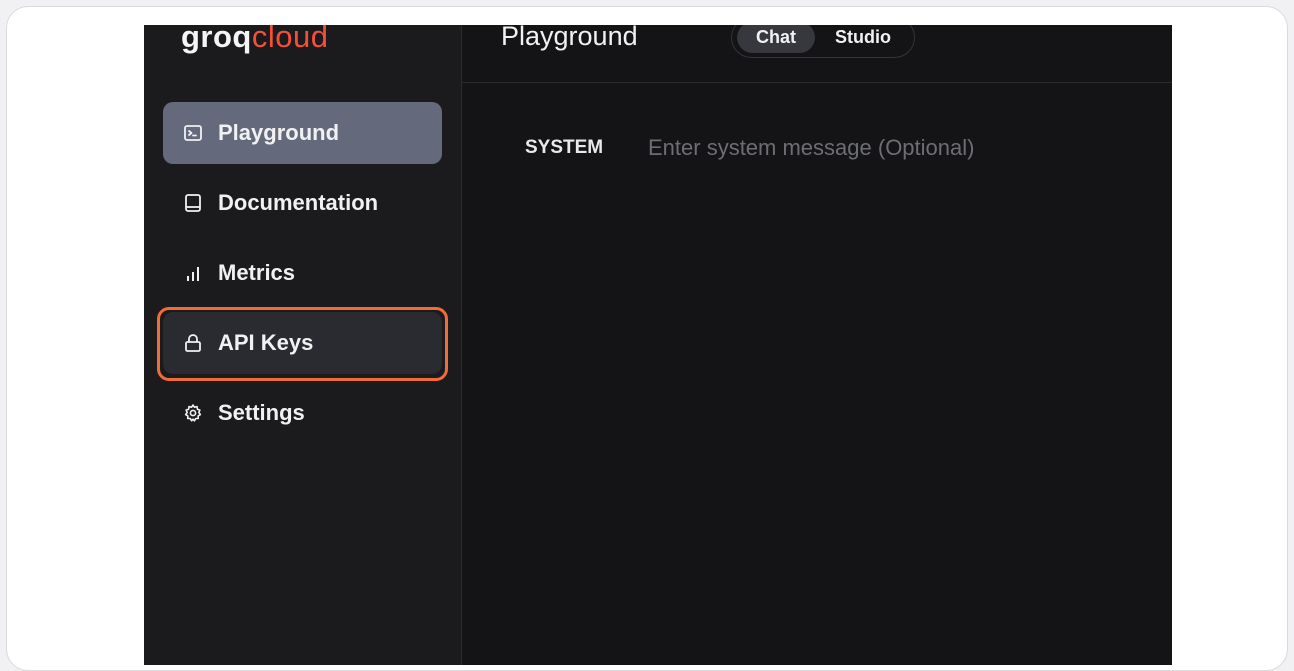  Describe the element at coordinates (193, 413) in the screenshot. I see `gear-icon` at that location.